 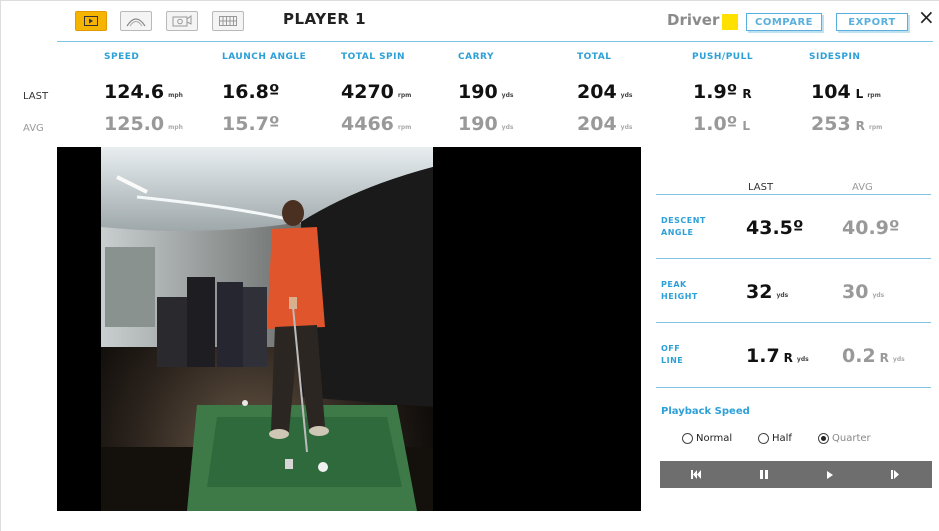 What do you see at coordinates (730, 22) in the screenshot?
I see `club-color-swatch` at bounding box center [730, 22].